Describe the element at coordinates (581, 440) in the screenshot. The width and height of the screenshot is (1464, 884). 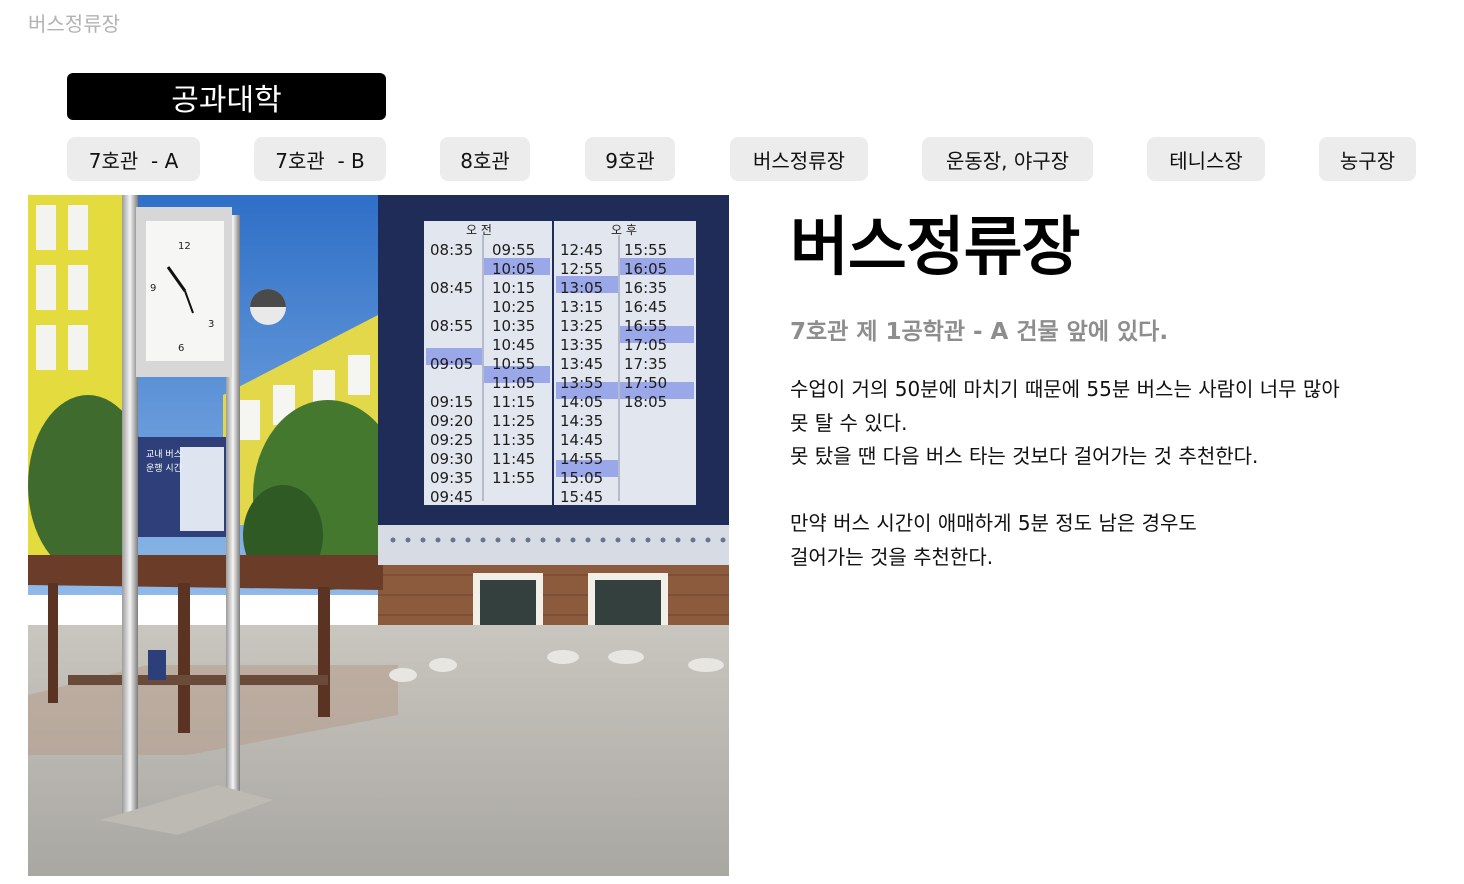
I see `schedule-time: 14:45` at that location.